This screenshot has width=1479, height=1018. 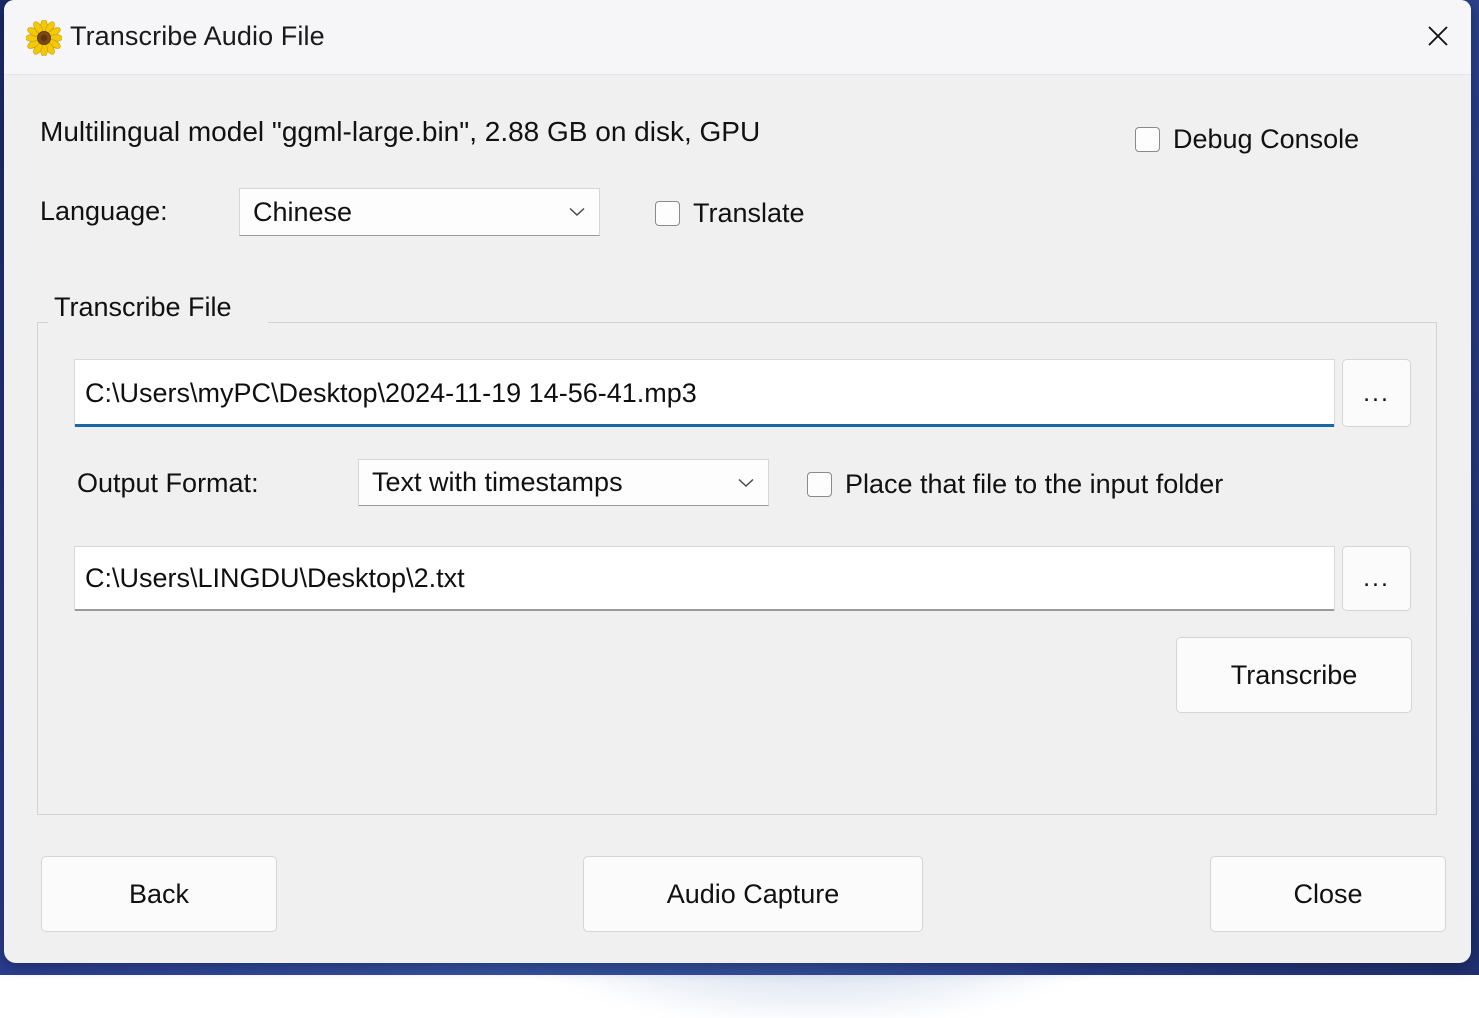 What do you see at coordinates (704, 610) in the screenshot?
I see `output-field-underline` at bounding box center [704, 610].